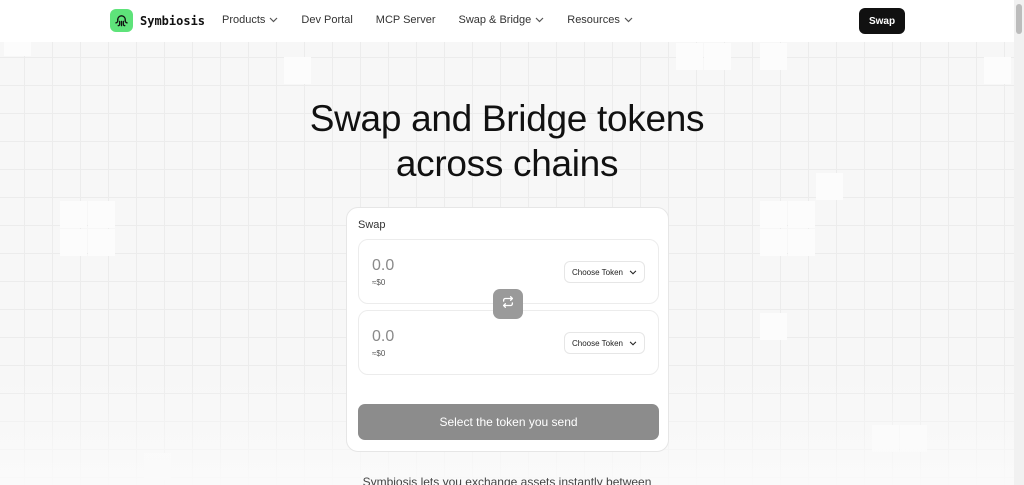 The height and width of the screenshot is (485, 1024). I want to click on page-scrollbar, so click(1019, 242).